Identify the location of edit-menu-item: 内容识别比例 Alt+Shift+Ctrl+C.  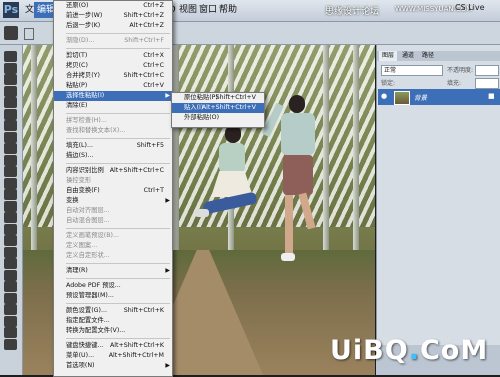
(113, 171).